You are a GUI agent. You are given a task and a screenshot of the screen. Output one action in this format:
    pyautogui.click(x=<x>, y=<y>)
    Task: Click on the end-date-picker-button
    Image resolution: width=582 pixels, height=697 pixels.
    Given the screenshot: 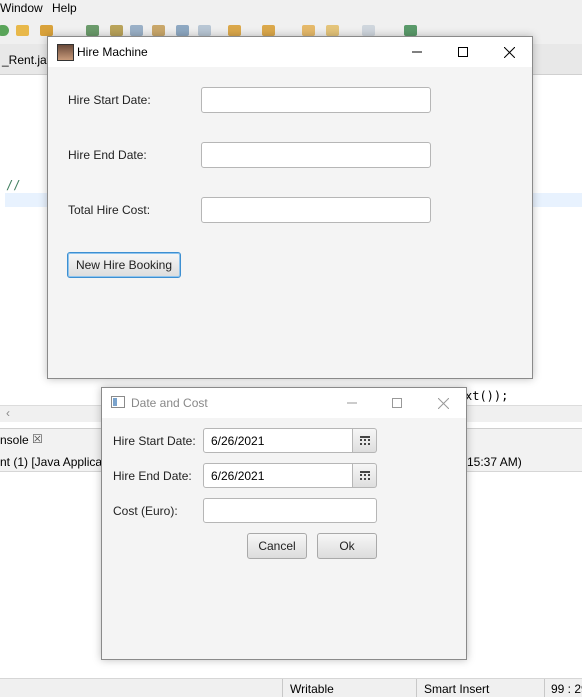 What is the action you would take?
    pyautogui.click(x=365, y=475)
    